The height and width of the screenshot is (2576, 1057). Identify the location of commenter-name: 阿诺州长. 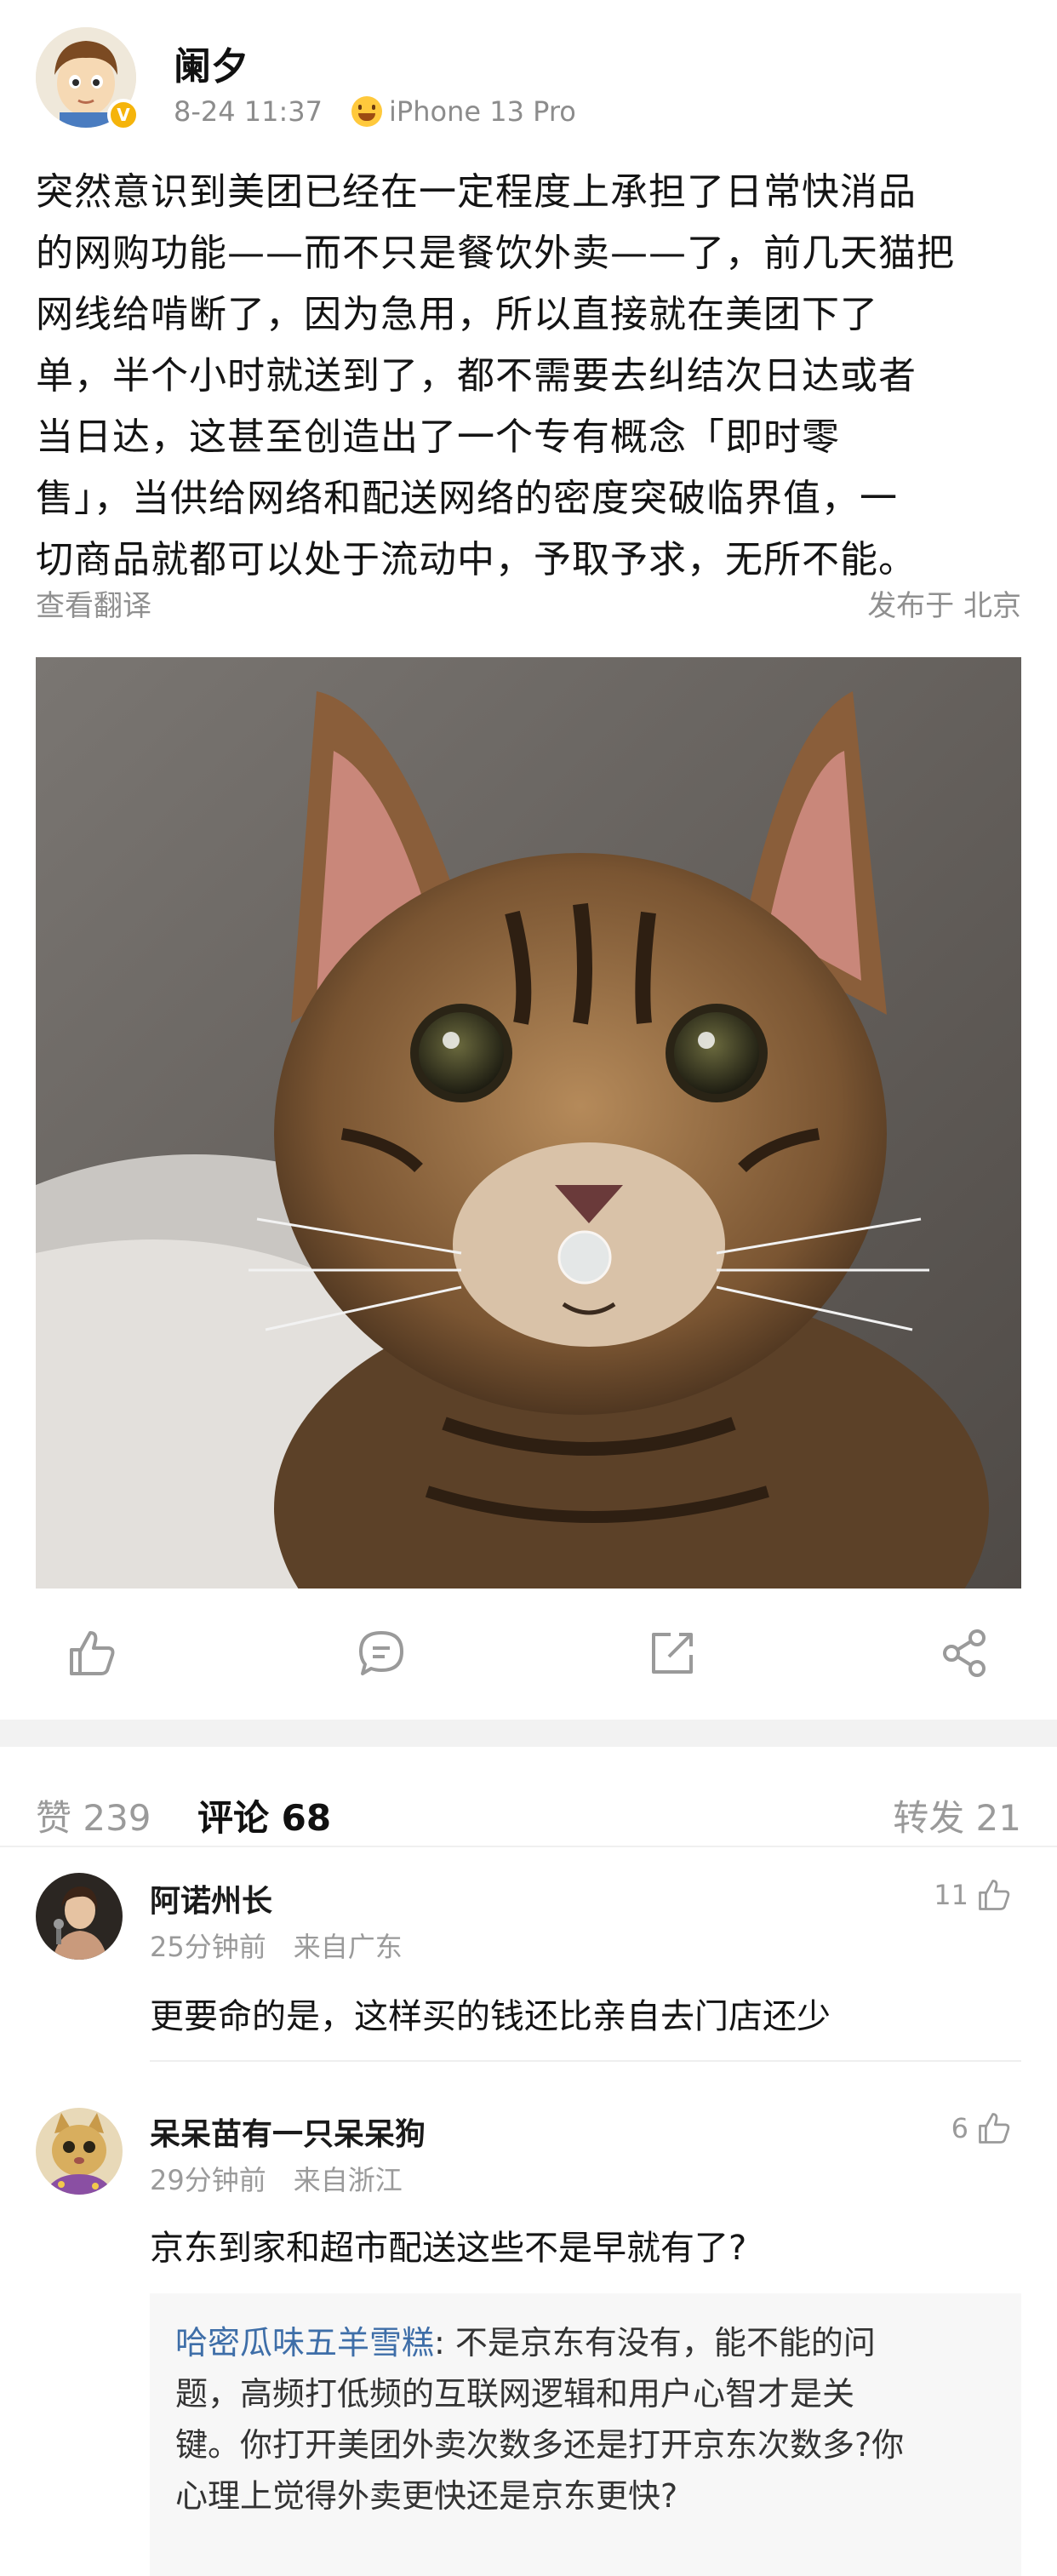
(211, 1898).